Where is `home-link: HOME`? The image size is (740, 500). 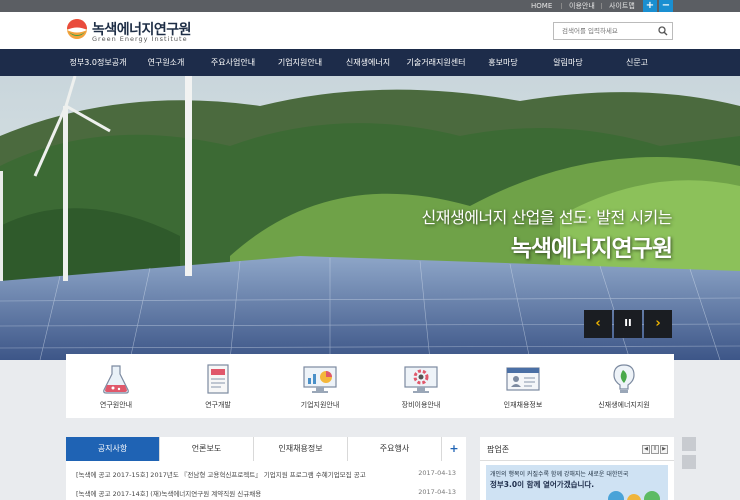
home-link: HOME is located at coordinates (541, 6).